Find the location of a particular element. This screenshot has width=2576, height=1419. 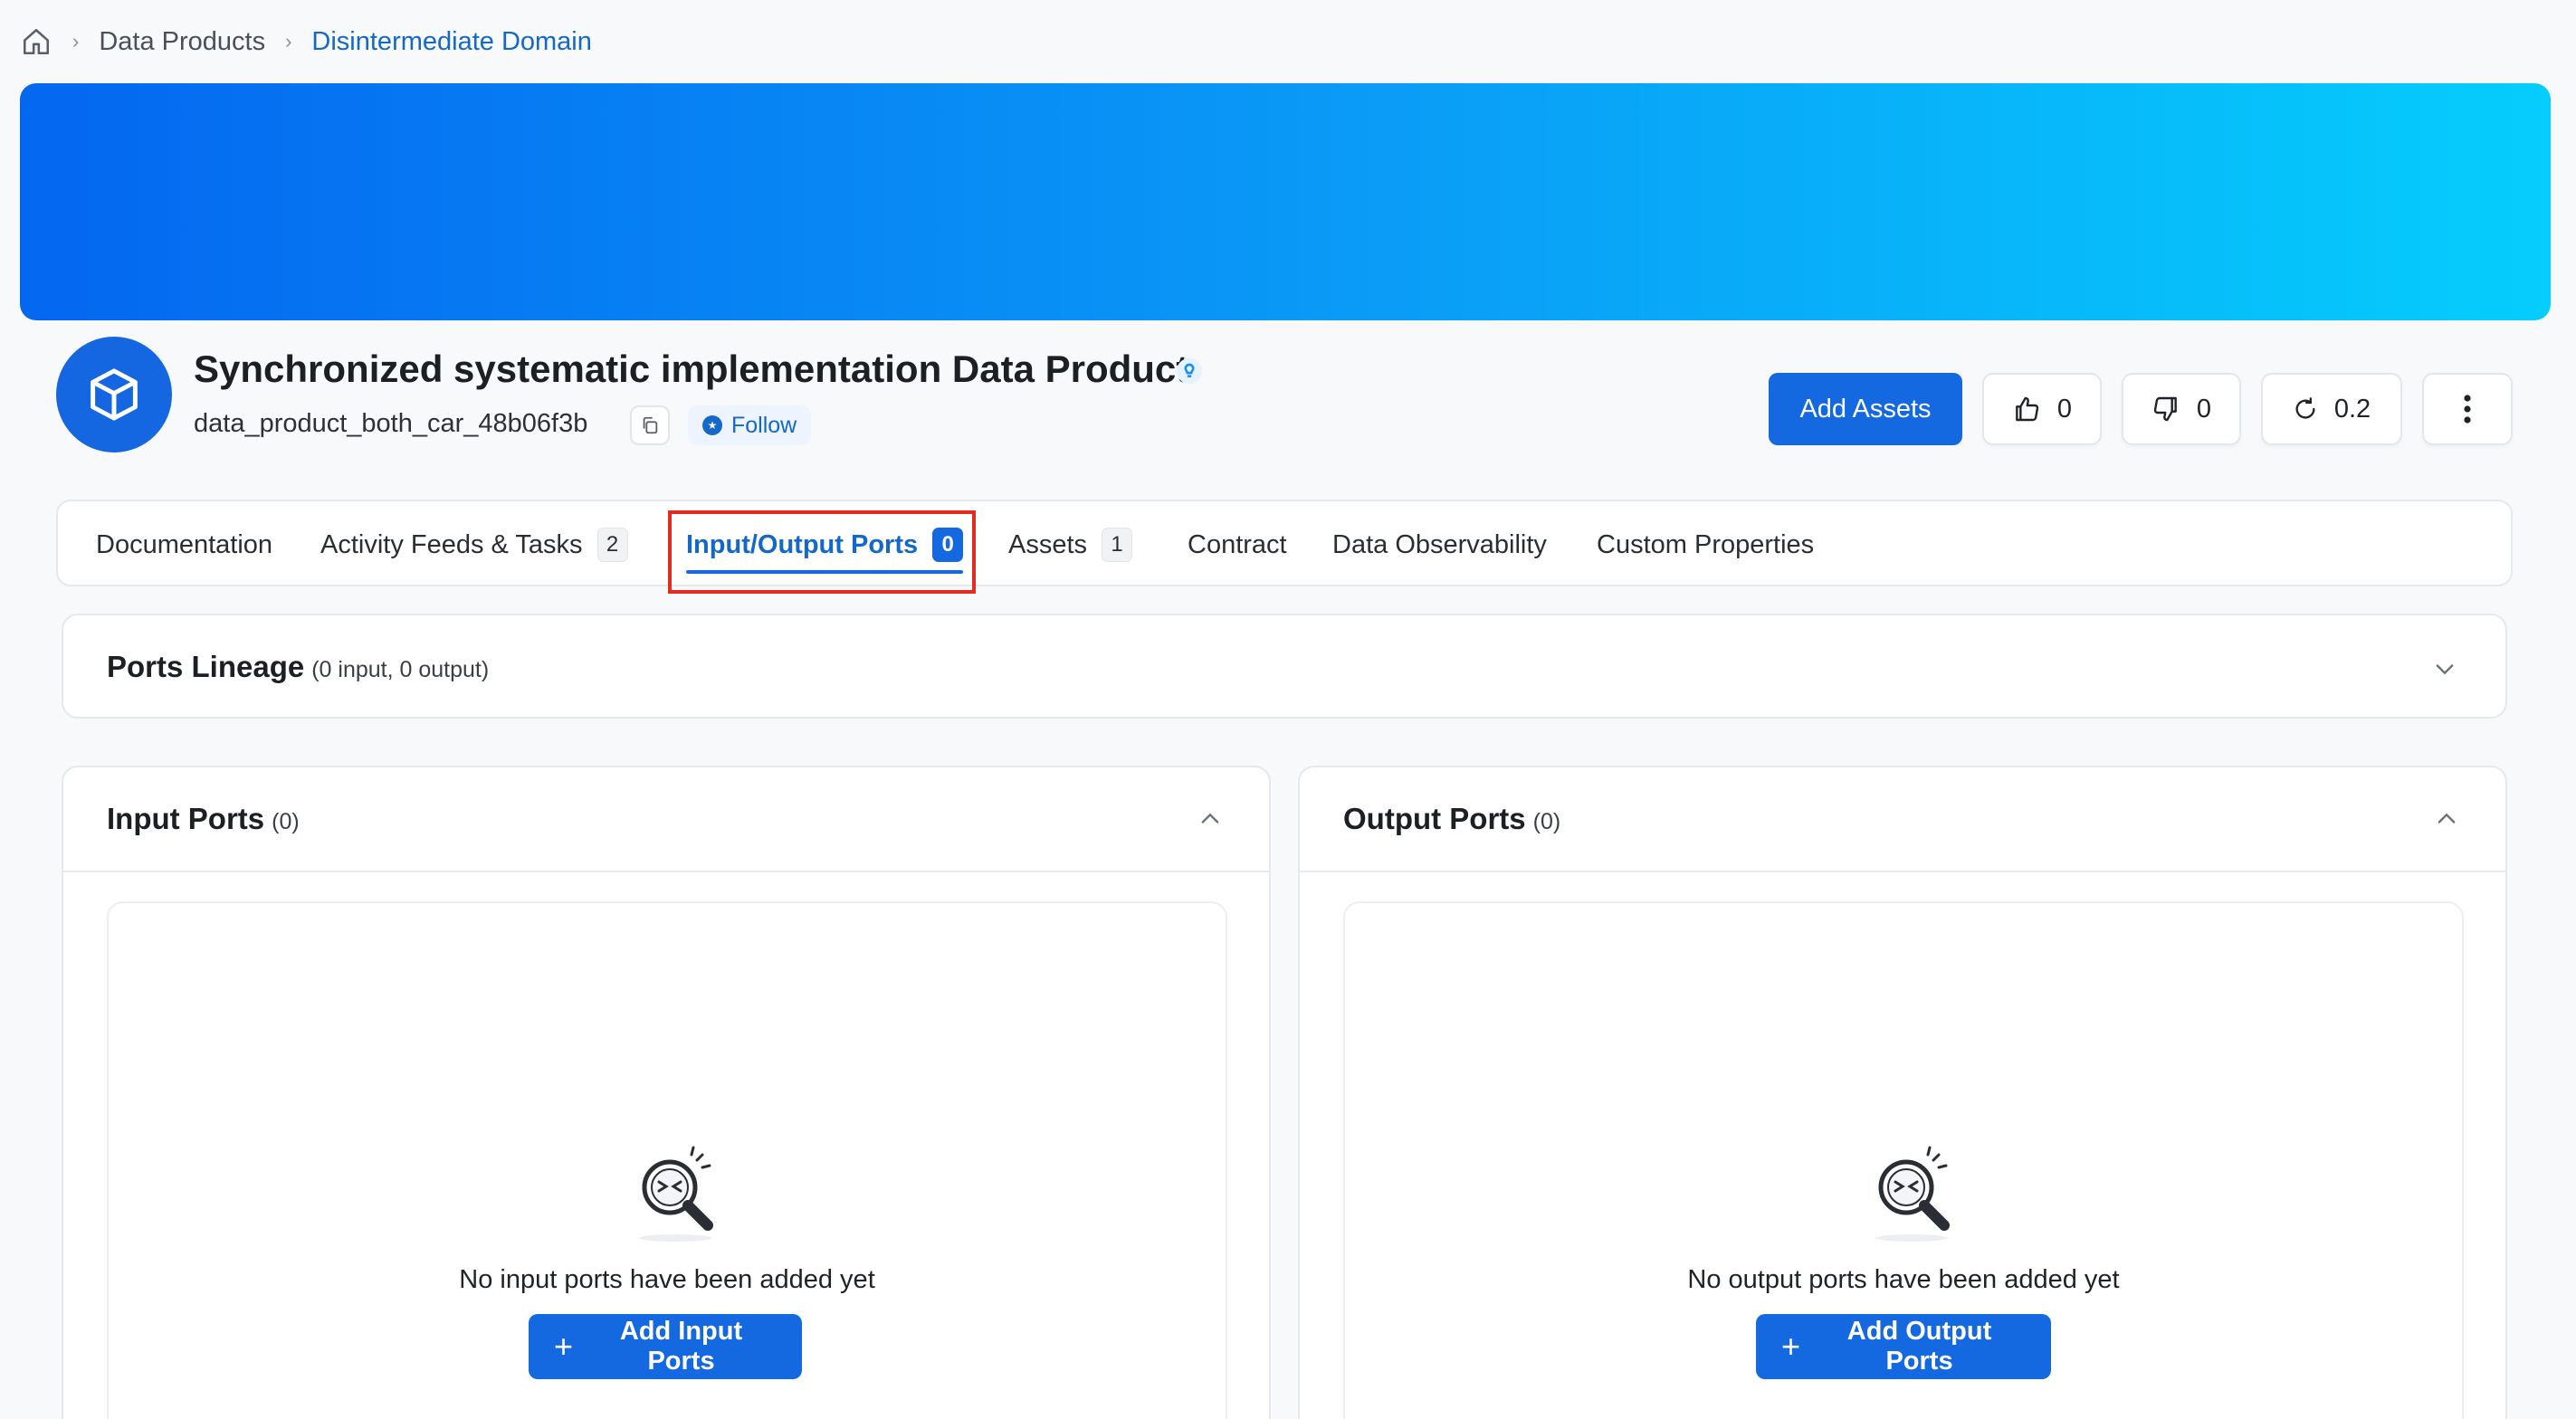

copy-button is located at coordinates (650, 425).